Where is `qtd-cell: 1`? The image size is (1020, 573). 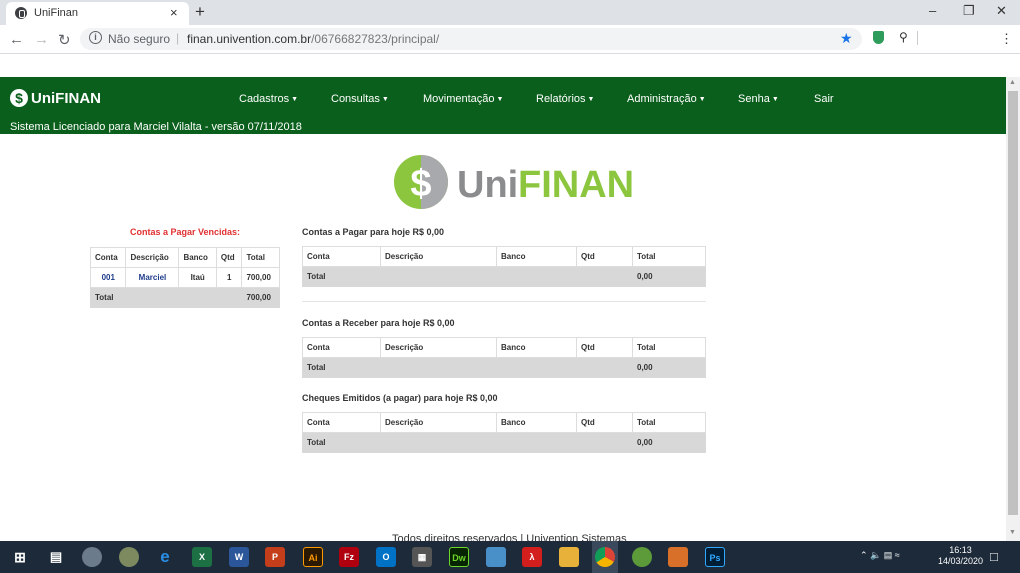 qtd-cell: 1 is located at coordinates (229, 277).